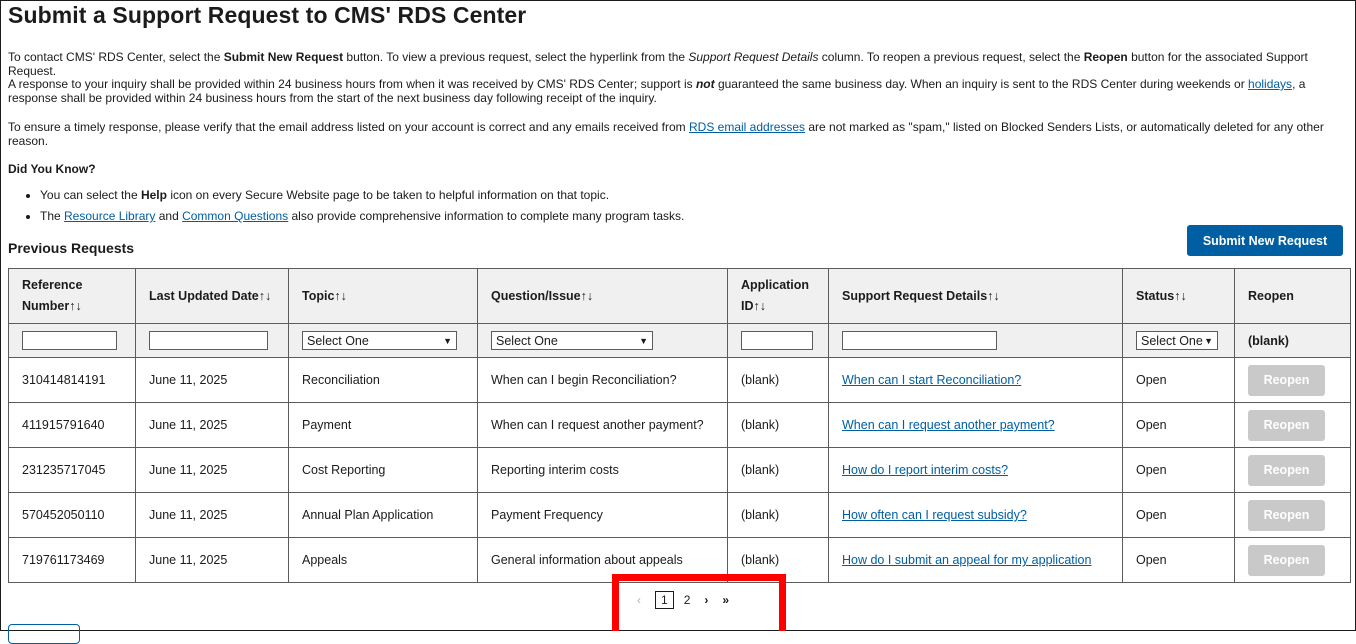  What do you see at coordinates (383, 425) in the screenshot?
I see `topic-cell: Payment` at bounding box center [383, 425].